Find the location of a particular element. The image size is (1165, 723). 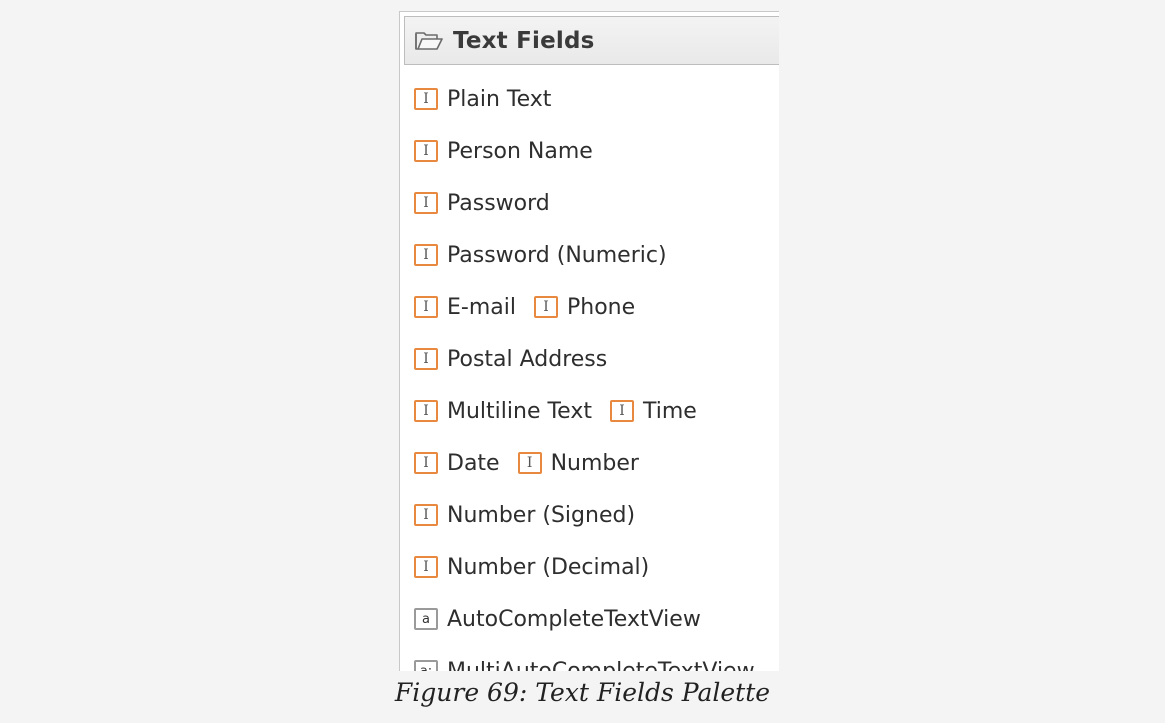

palette-item-plain-text: I Plain Text is located at coordinates (482, 99).